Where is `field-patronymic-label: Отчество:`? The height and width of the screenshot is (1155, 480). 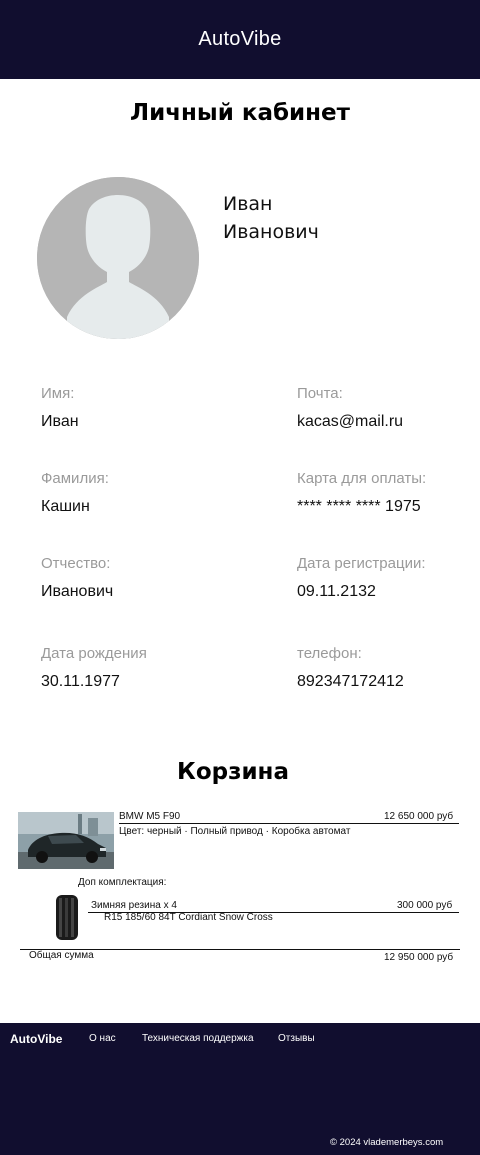 field-patronymic-label: Отчество: is located at coordinates (76, 563).